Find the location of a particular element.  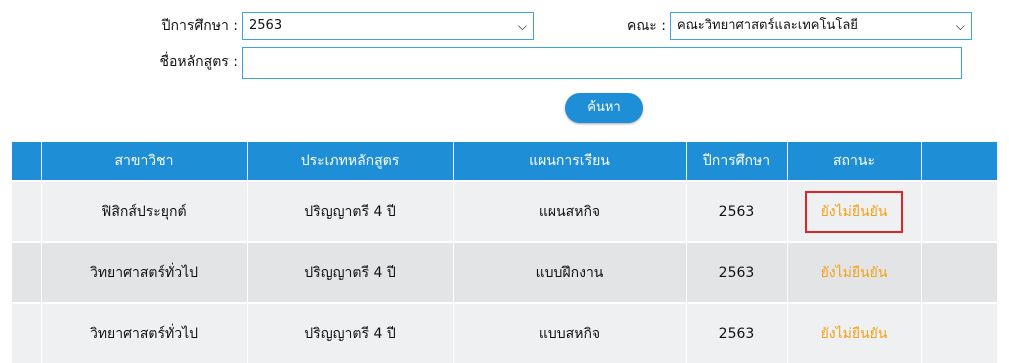

course-name-input is located at coordinates (602, 63).